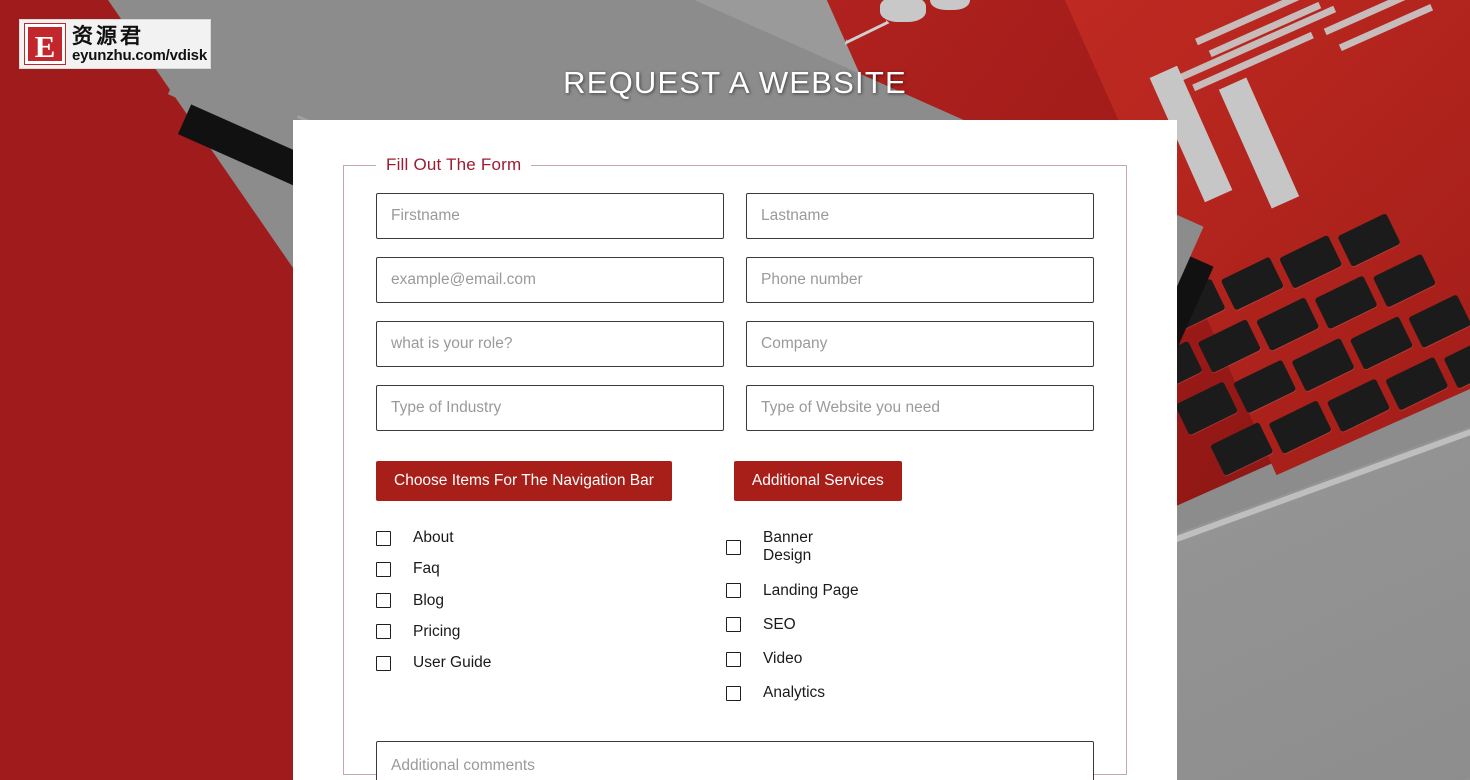 The width and height of the screenshot is (1470, 780). What do you see at coordinates (454, 164) in the screenshot?
I see `form-legend: Fill Out The Form` at bounding box center [454, 164].